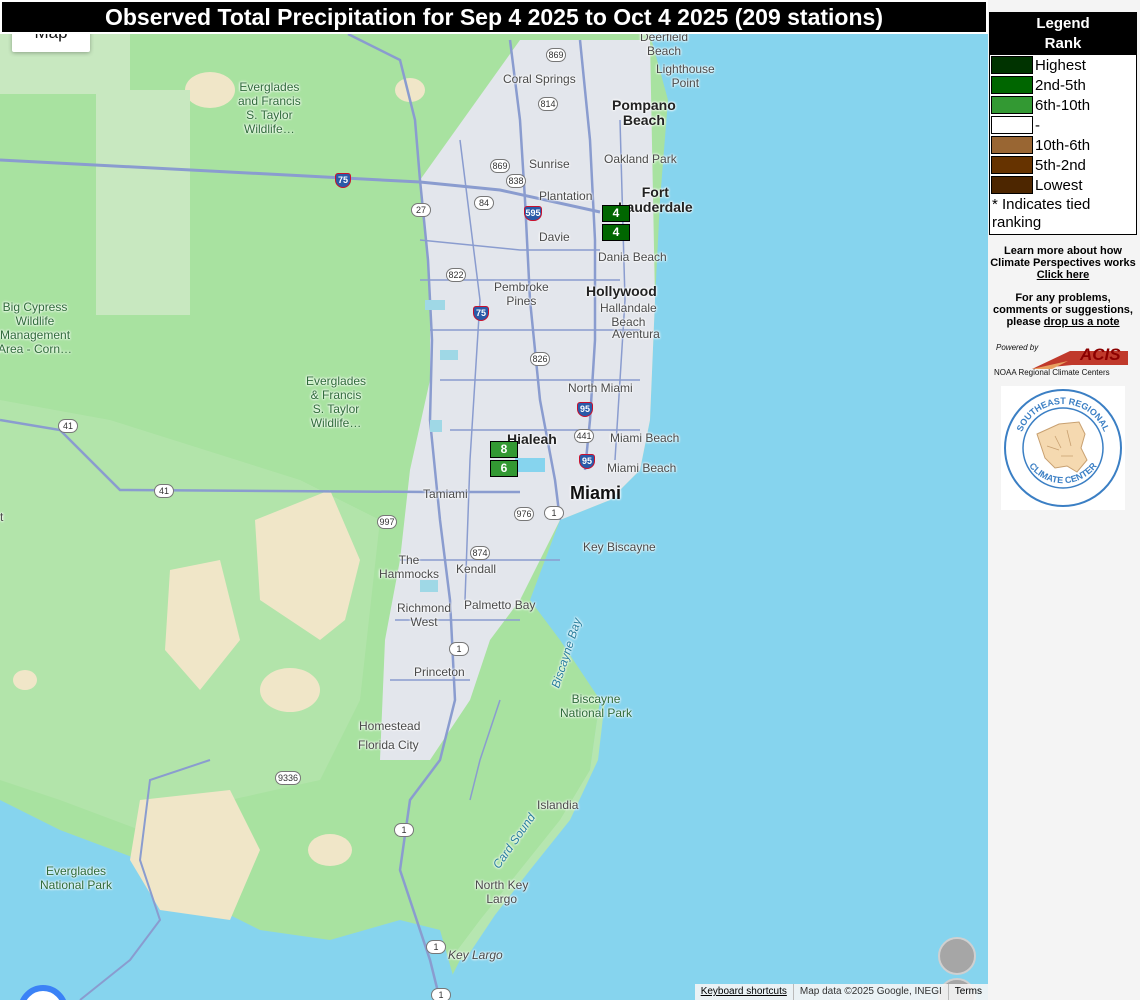  What do you see at coordinates (584, 436) in the screenshot?
I see `route-441-shield: 441` at bounding box center [584, 436].